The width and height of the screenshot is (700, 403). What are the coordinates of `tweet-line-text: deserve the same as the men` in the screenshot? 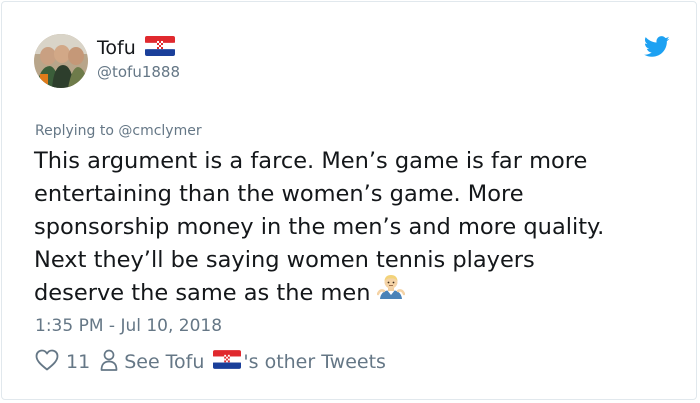 It's located at (202, 293).